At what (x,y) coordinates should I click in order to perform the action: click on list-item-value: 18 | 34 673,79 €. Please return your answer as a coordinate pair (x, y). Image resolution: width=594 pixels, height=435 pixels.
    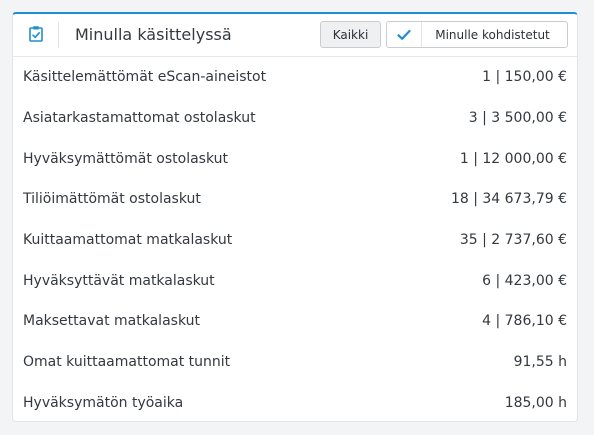
    Looking at the image, I should click on (508, 199).